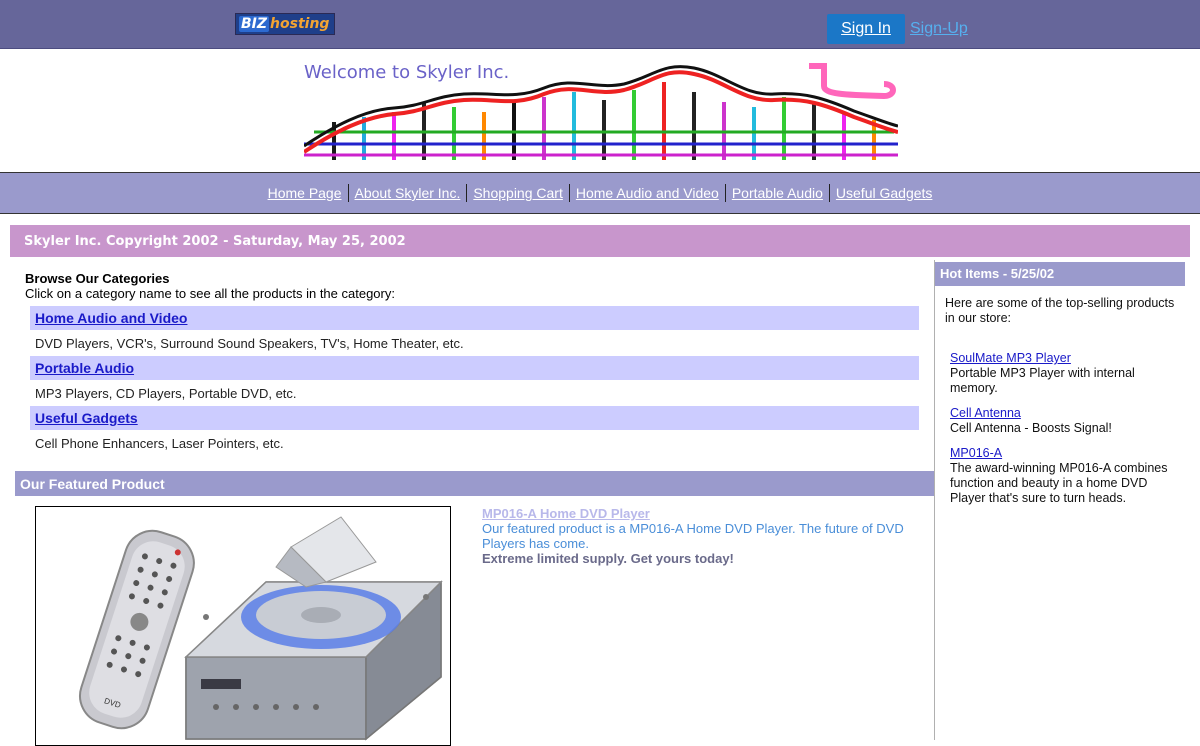  I want to click on logo-hosting-text: hosting, so click(300, 24).